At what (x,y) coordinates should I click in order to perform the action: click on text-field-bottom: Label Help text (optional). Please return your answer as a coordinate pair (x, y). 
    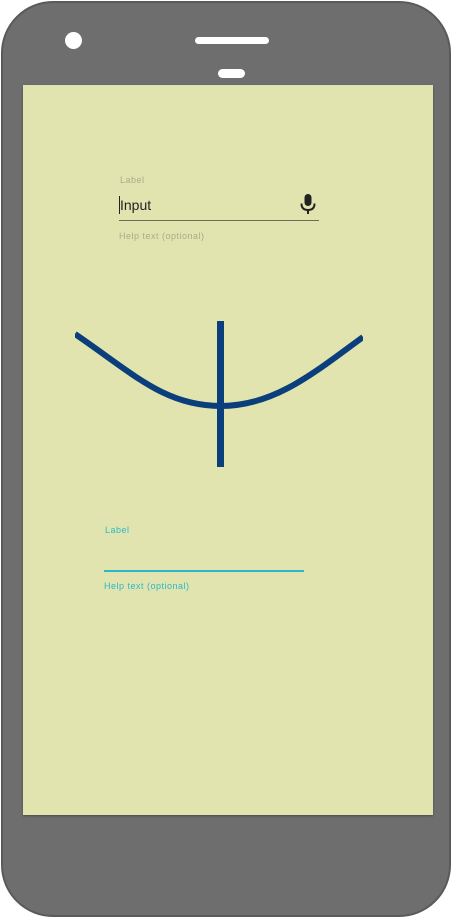
    Looking at the image, I should click on (204, 560).